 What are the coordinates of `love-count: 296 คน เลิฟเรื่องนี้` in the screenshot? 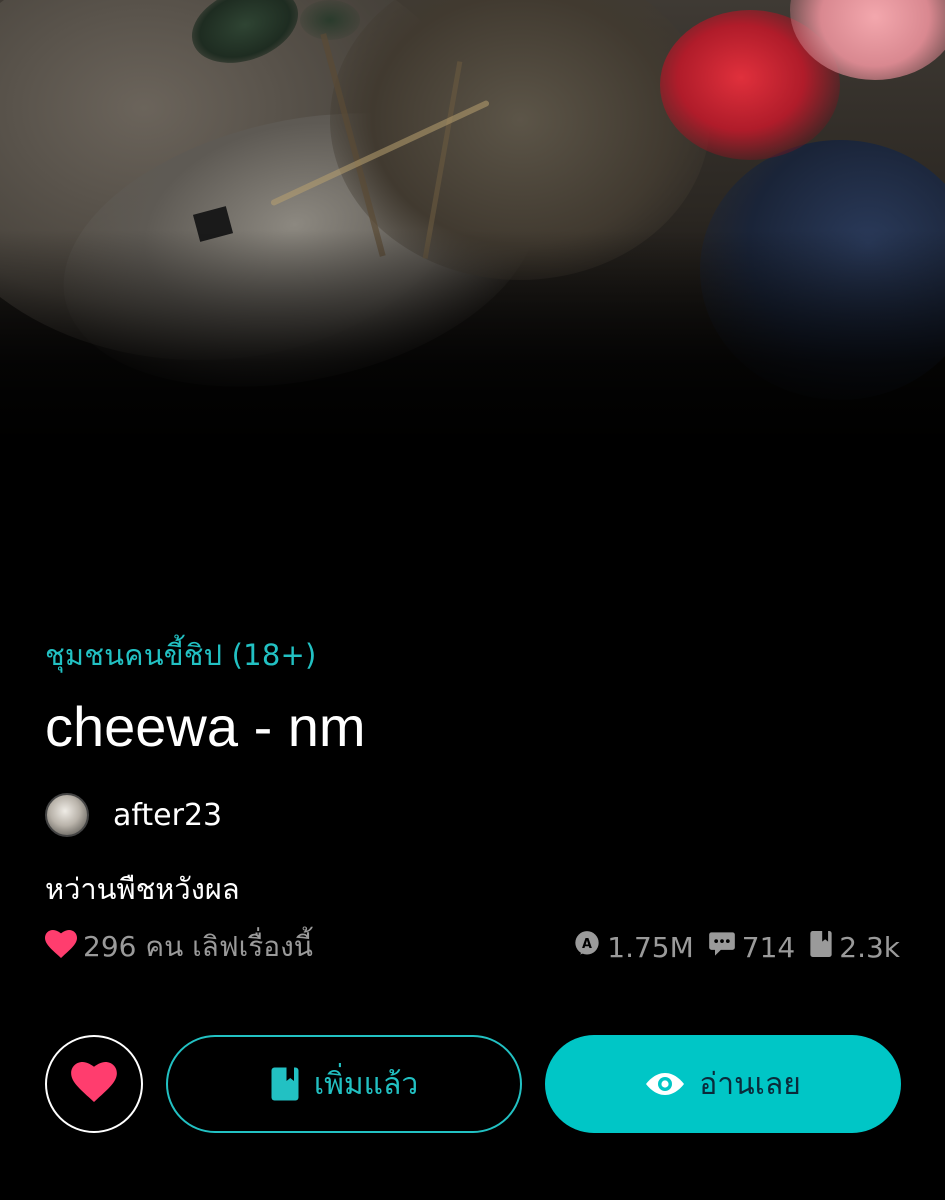 It's located at (179, 947).